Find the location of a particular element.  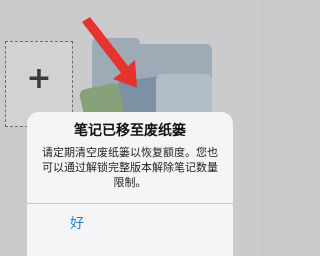

dialog-message: 请定期清空废纸篓以恢复额度。您也可以通过解锁完整版本解除笔记数量限制。 is located at coordinates (130, 167).